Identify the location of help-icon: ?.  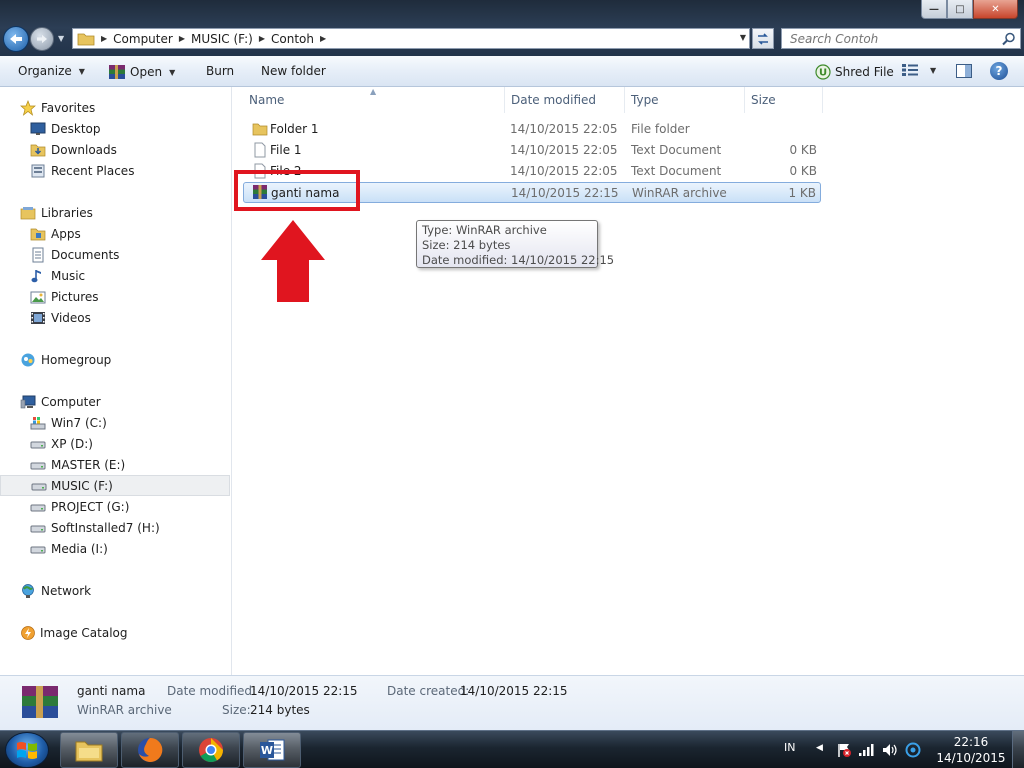
(999, 71).